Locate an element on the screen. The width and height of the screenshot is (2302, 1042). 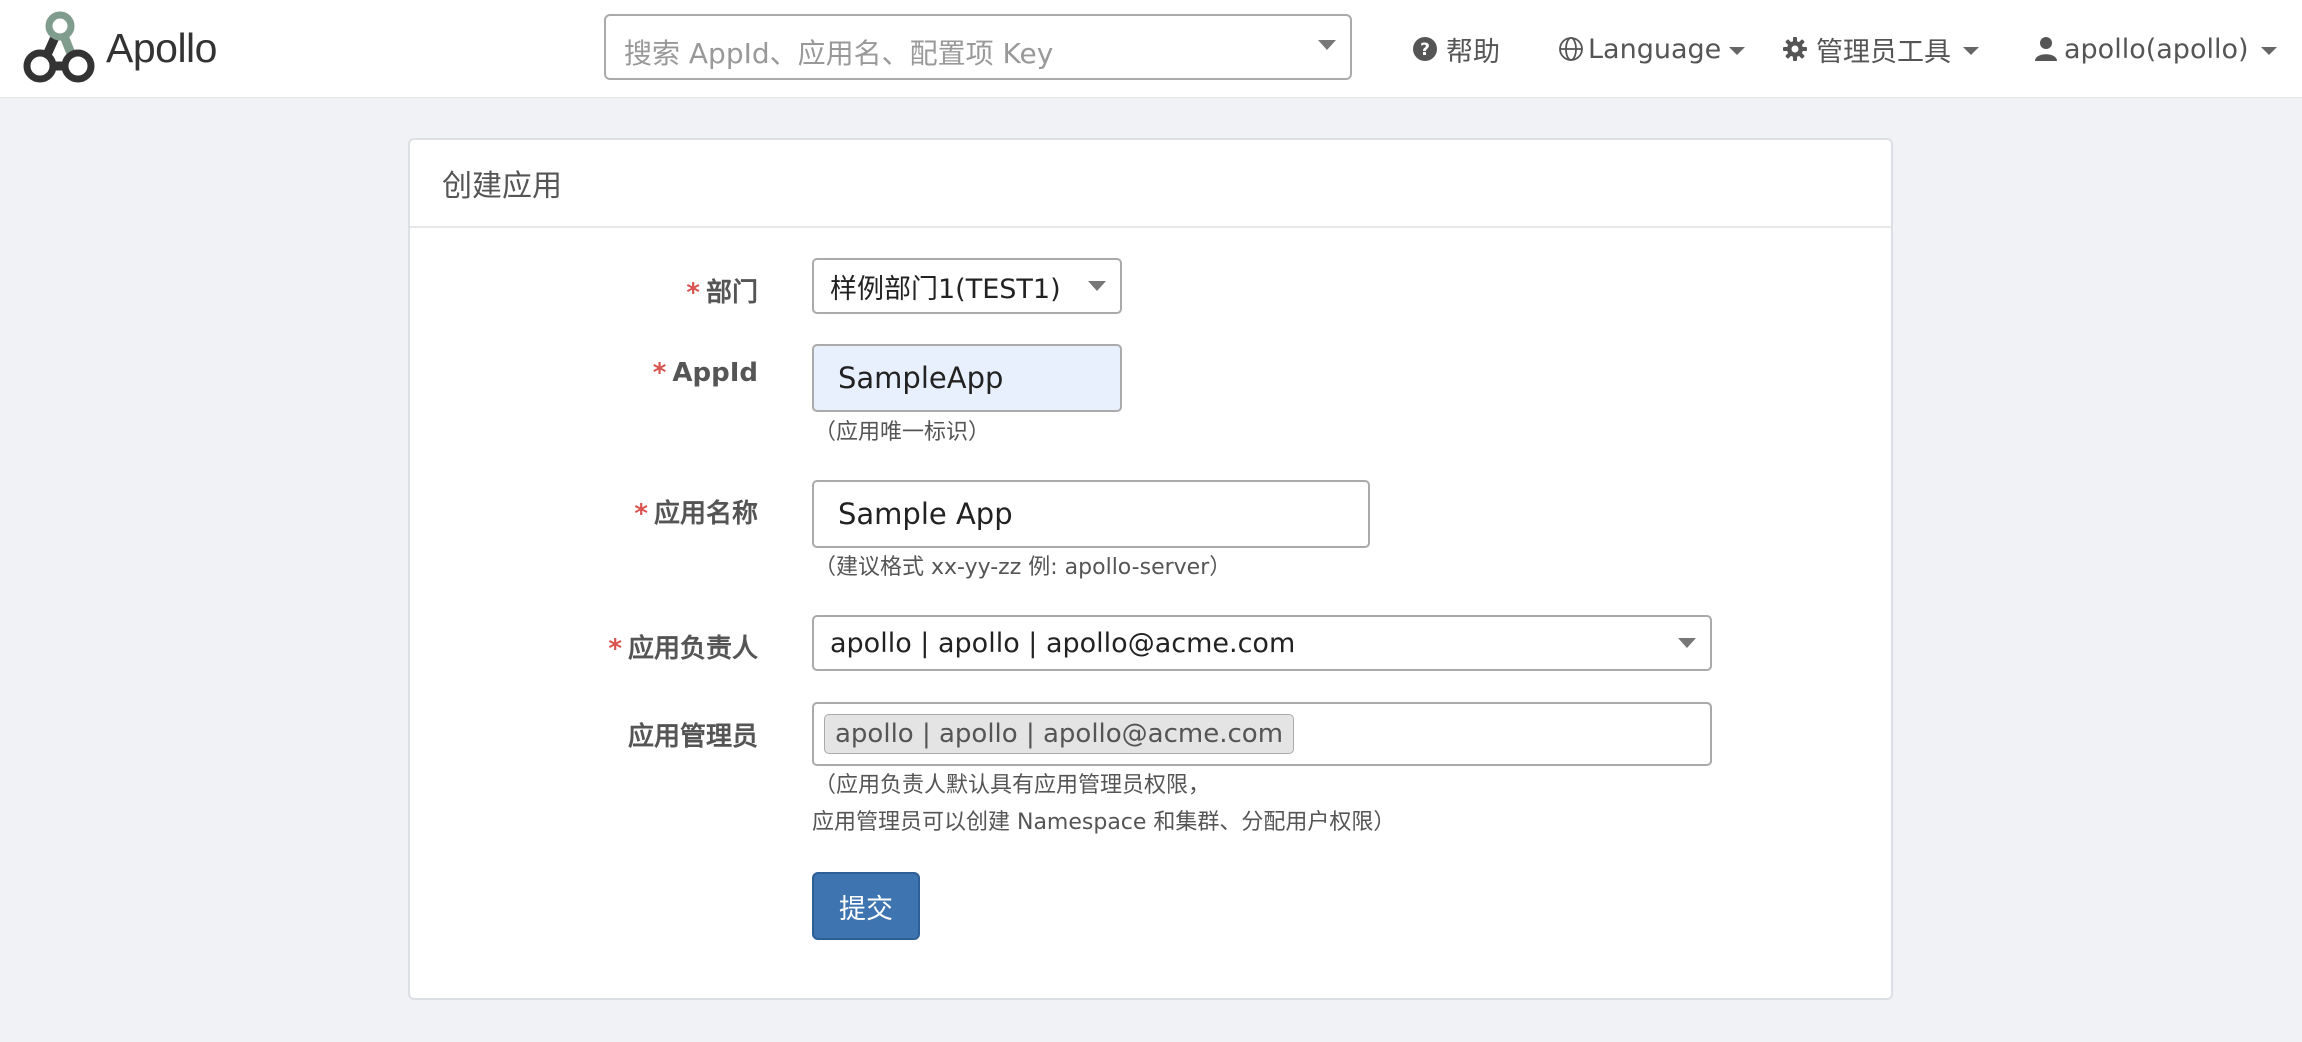
gear-icon is located at coordinates (1795, 49).